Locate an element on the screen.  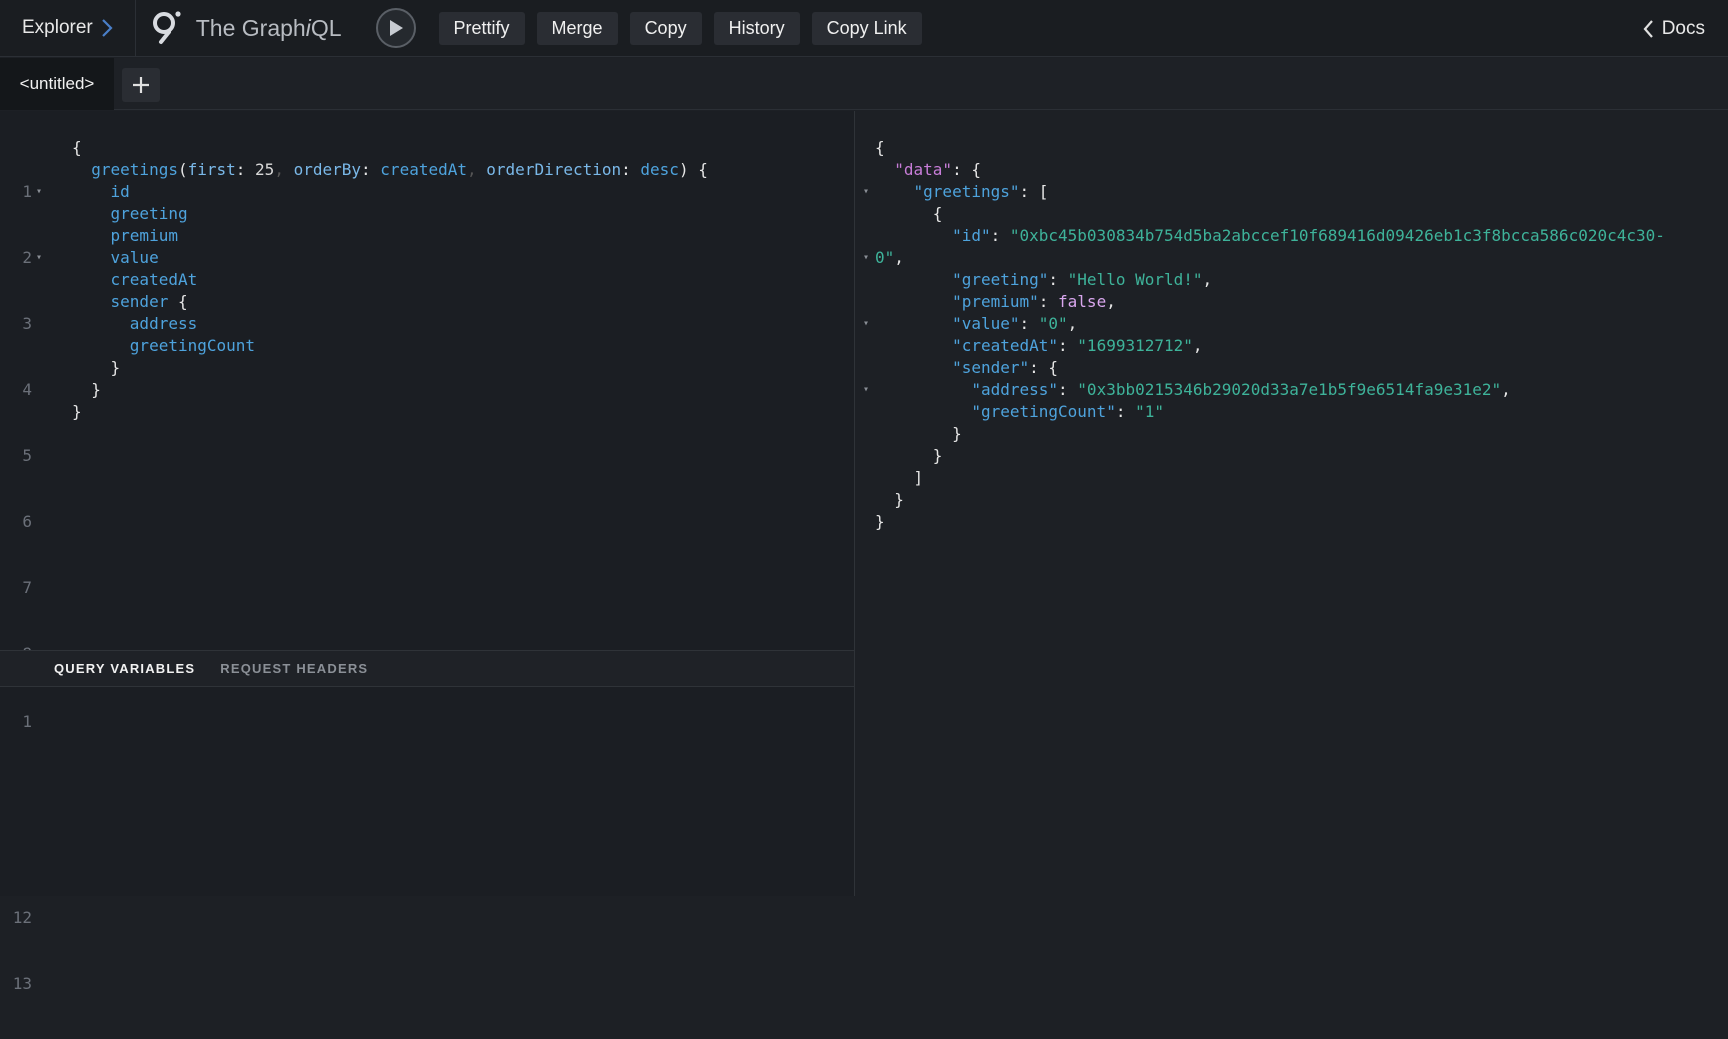
play-icon is located at coordinates (396, 28).